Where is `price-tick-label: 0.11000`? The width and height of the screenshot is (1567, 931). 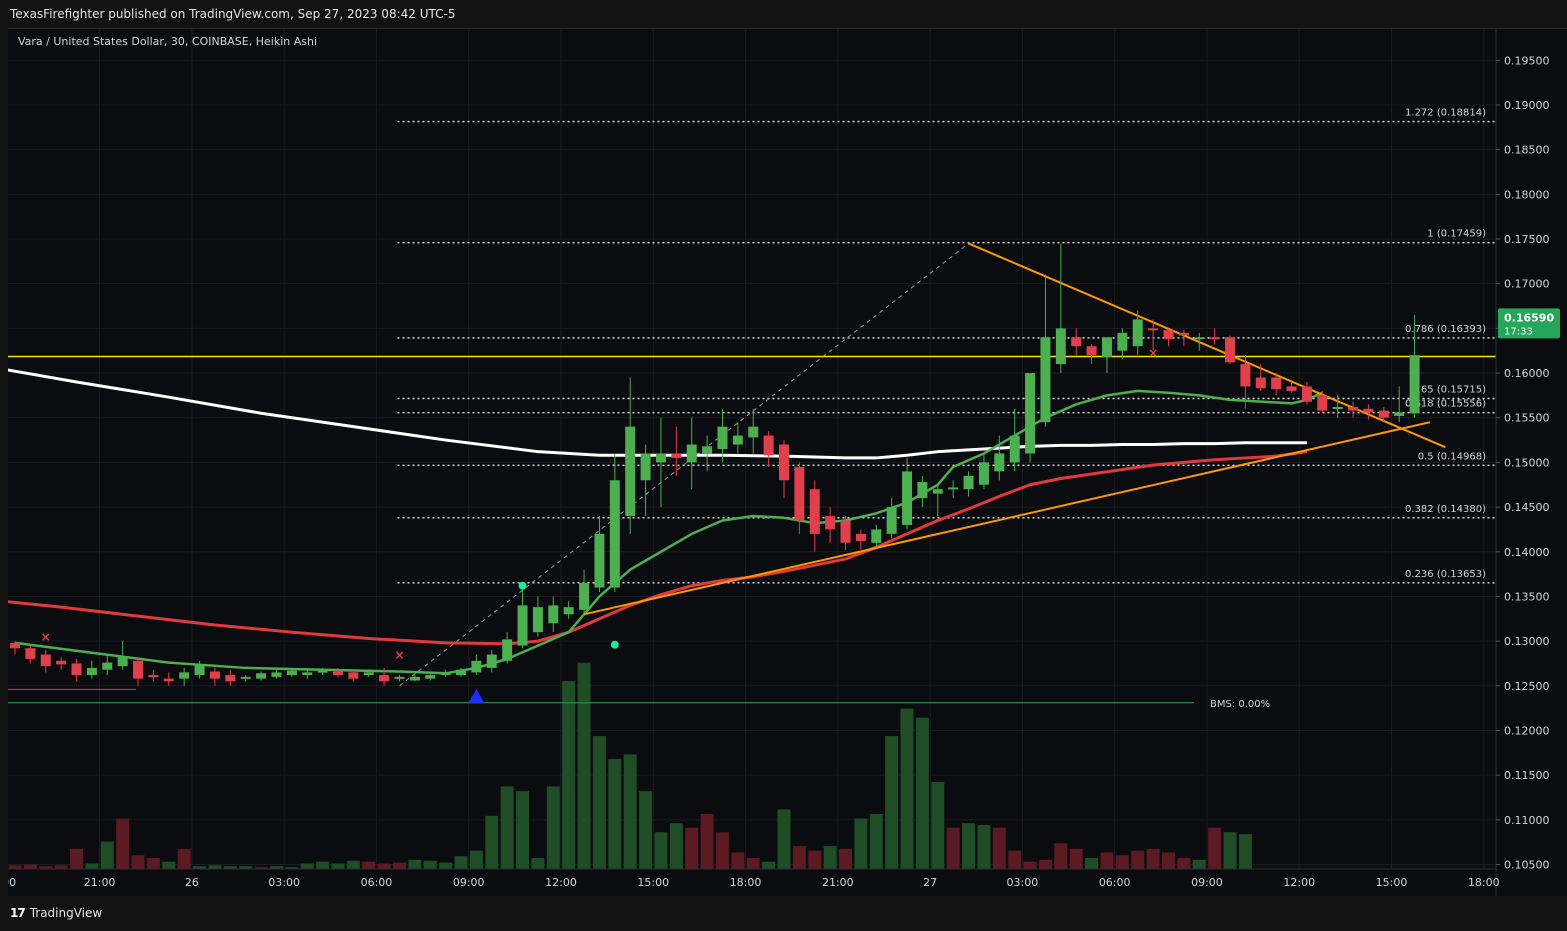
price-tick-label: 0.11000 is located at coordinates (1527, 820).